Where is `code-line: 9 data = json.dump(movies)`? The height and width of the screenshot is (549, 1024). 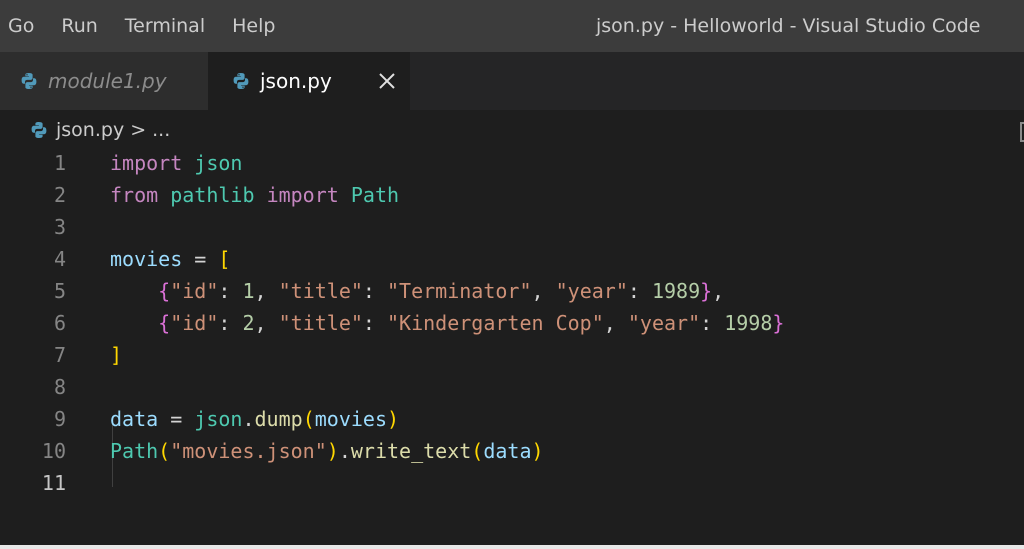
code-line: 9 data = json.dump(movies) is located at coordinates (512, 419).